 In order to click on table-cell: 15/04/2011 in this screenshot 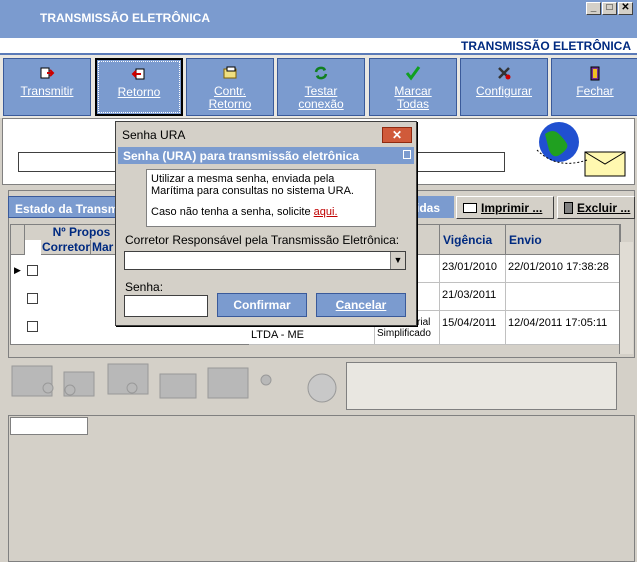, I will do `click(473, 328)`.